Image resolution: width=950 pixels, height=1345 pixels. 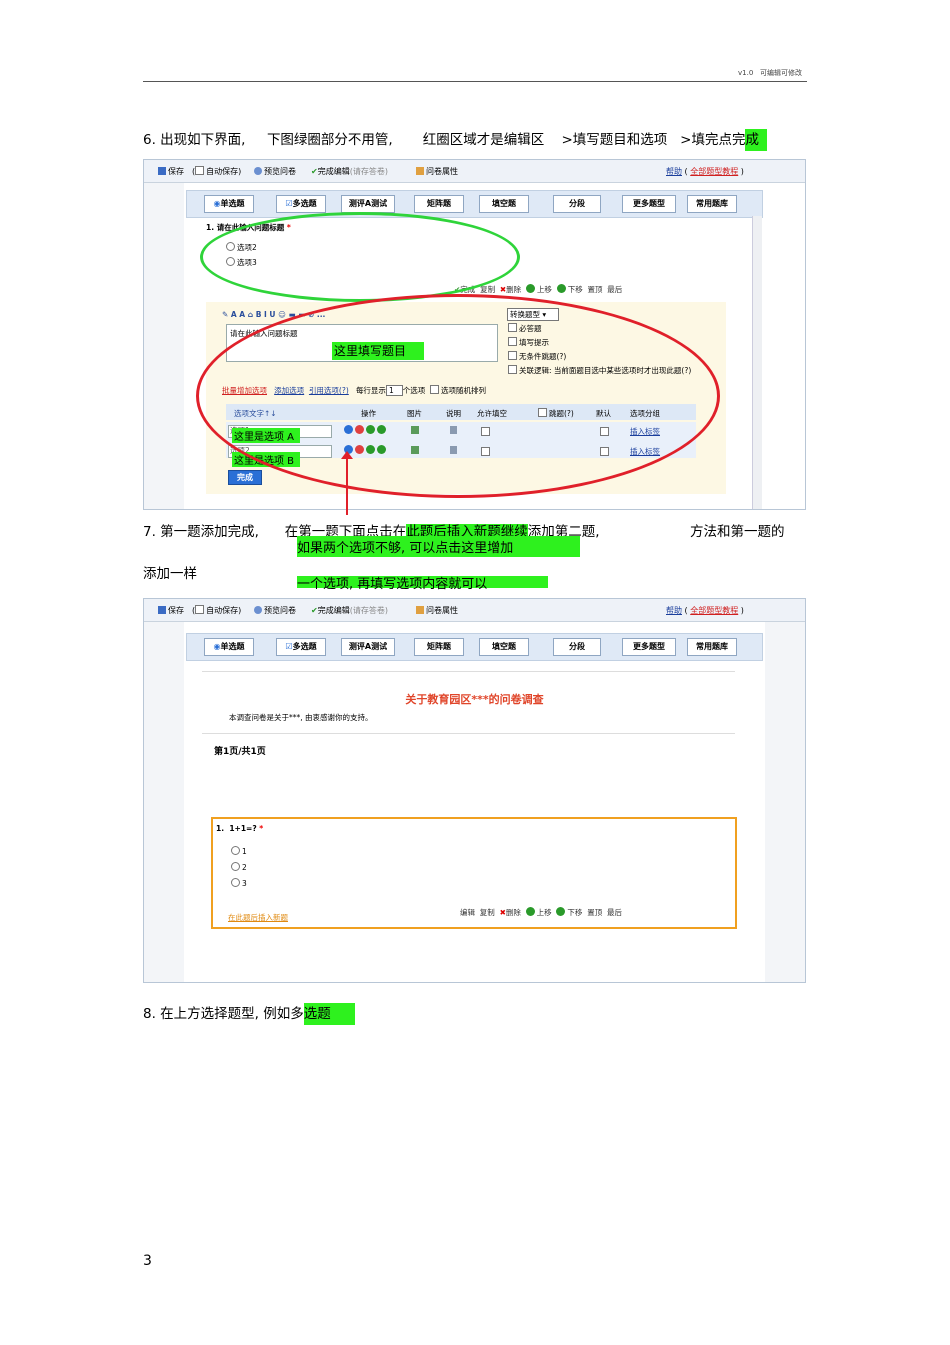 What do you see at coordinates (347, 455) in the screenshot?
I see `arrow-head` at bounding box center [347, 455].